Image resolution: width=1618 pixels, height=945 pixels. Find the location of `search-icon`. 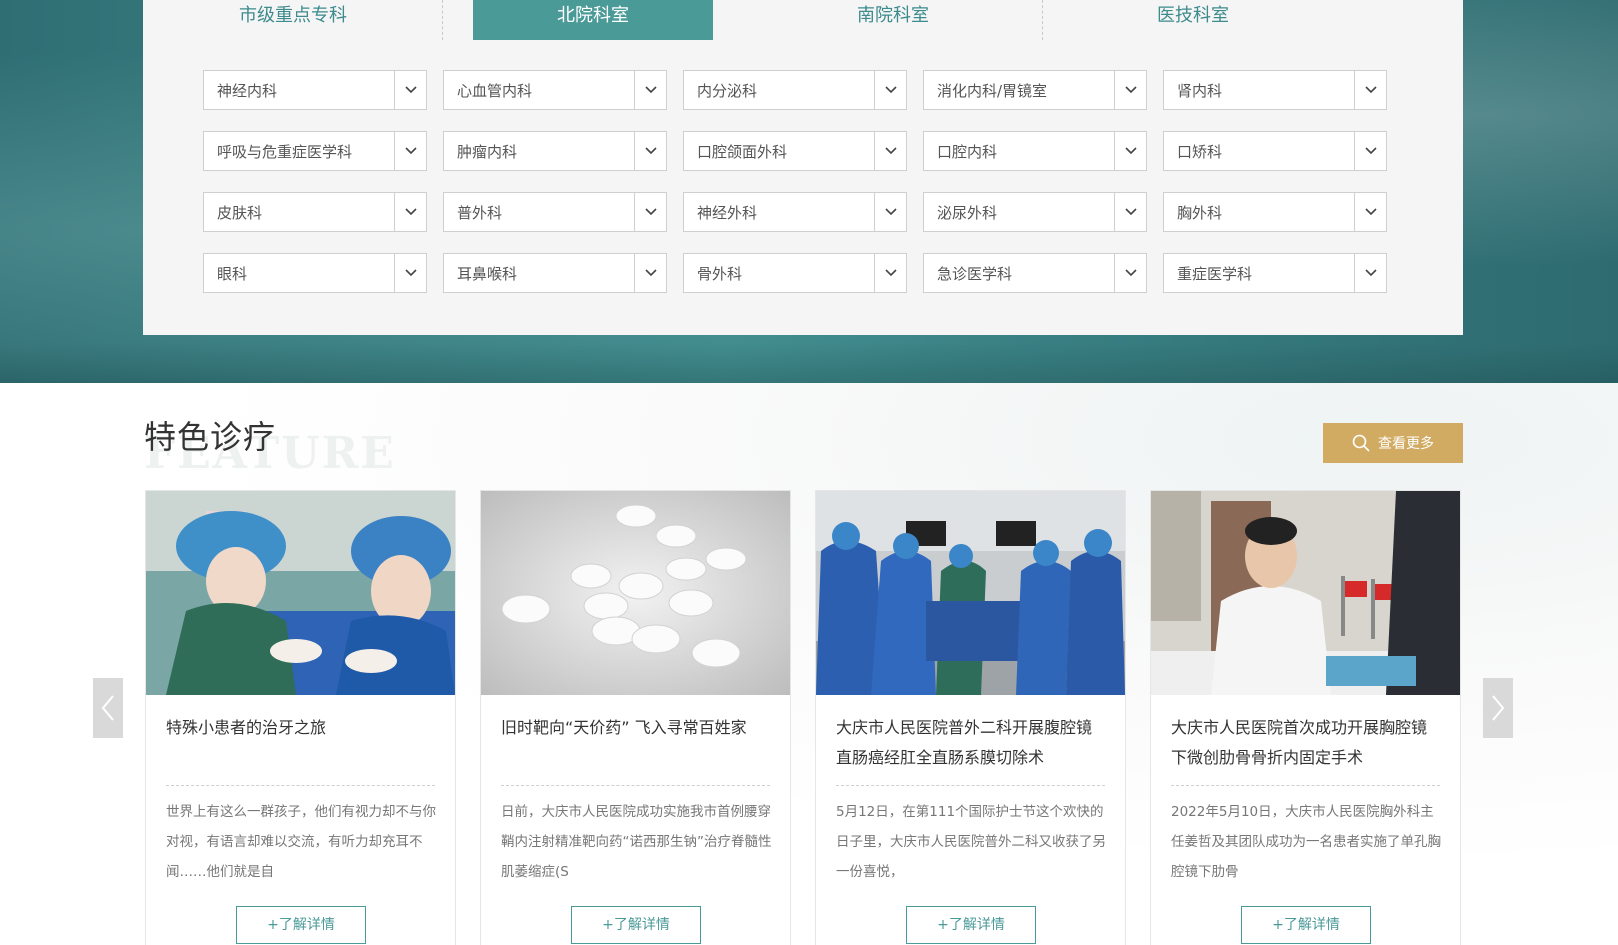

search-icon is located at coordinates (1361, 443).